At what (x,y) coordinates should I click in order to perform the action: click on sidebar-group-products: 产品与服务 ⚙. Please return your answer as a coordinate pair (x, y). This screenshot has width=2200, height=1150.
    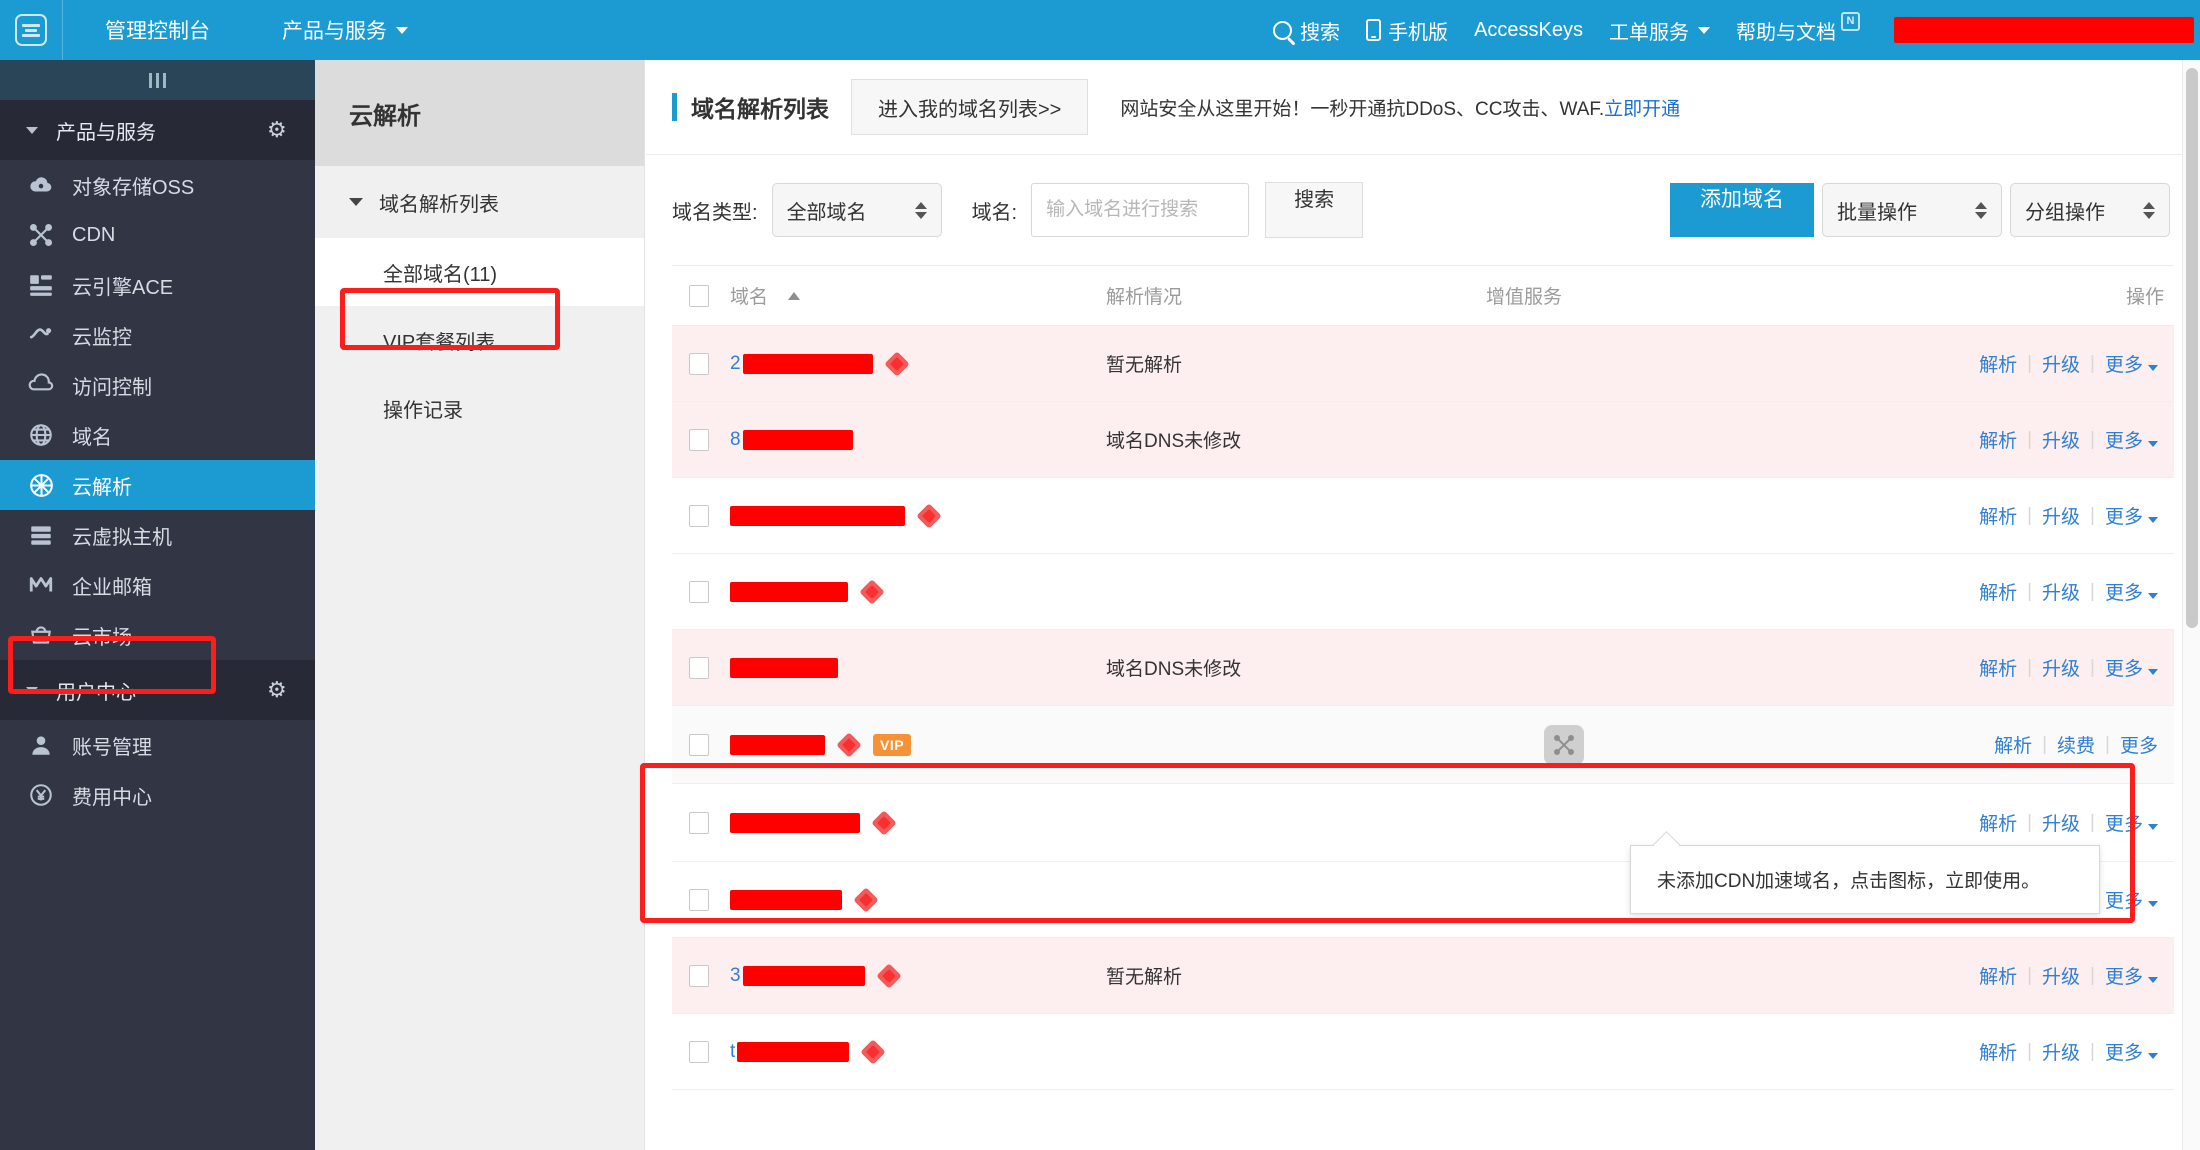
    Looking at the image, I should click on (157, 130).